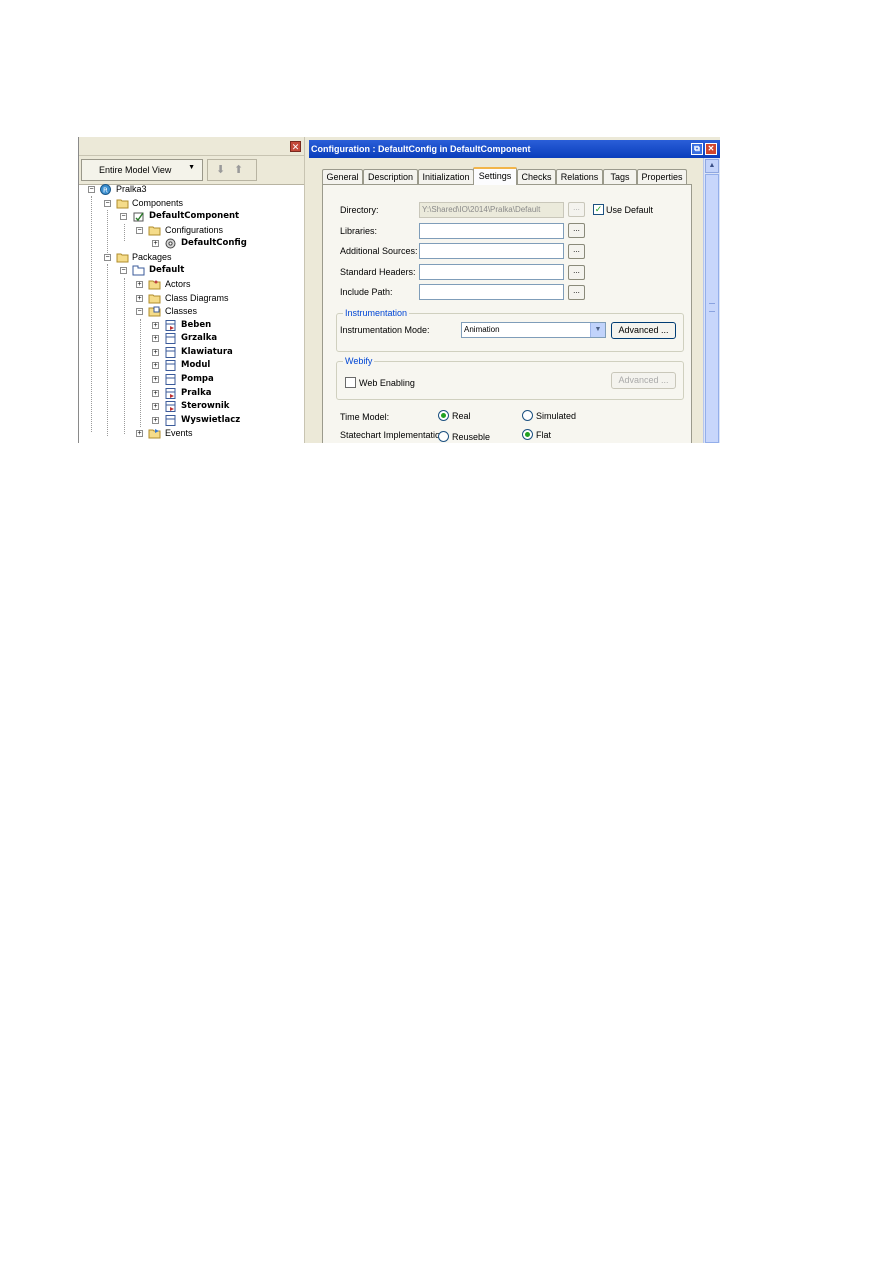 The height and width of the screenshot is (1263, 893). Describe the element at coordinates (697, 149) in the screenshot. I see `restore-icon: ⧉` at that location.